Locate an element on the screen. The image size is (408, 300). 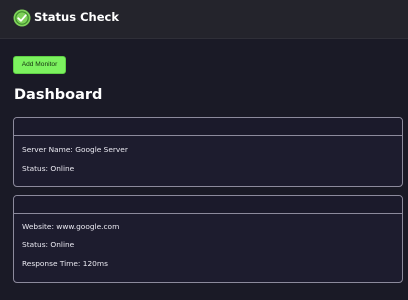
top-bar: Status Check is located at coordinates (204, 19).